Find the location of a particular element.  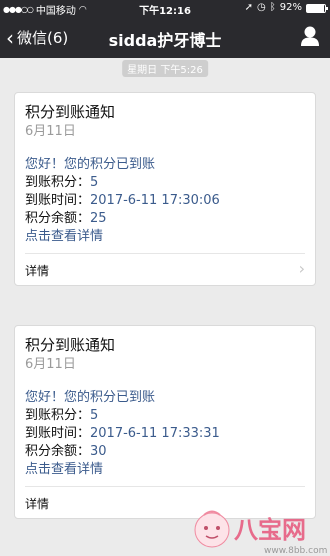

message-timestamp: 星期日 下午5:26 is located at coordinates (165, 68).